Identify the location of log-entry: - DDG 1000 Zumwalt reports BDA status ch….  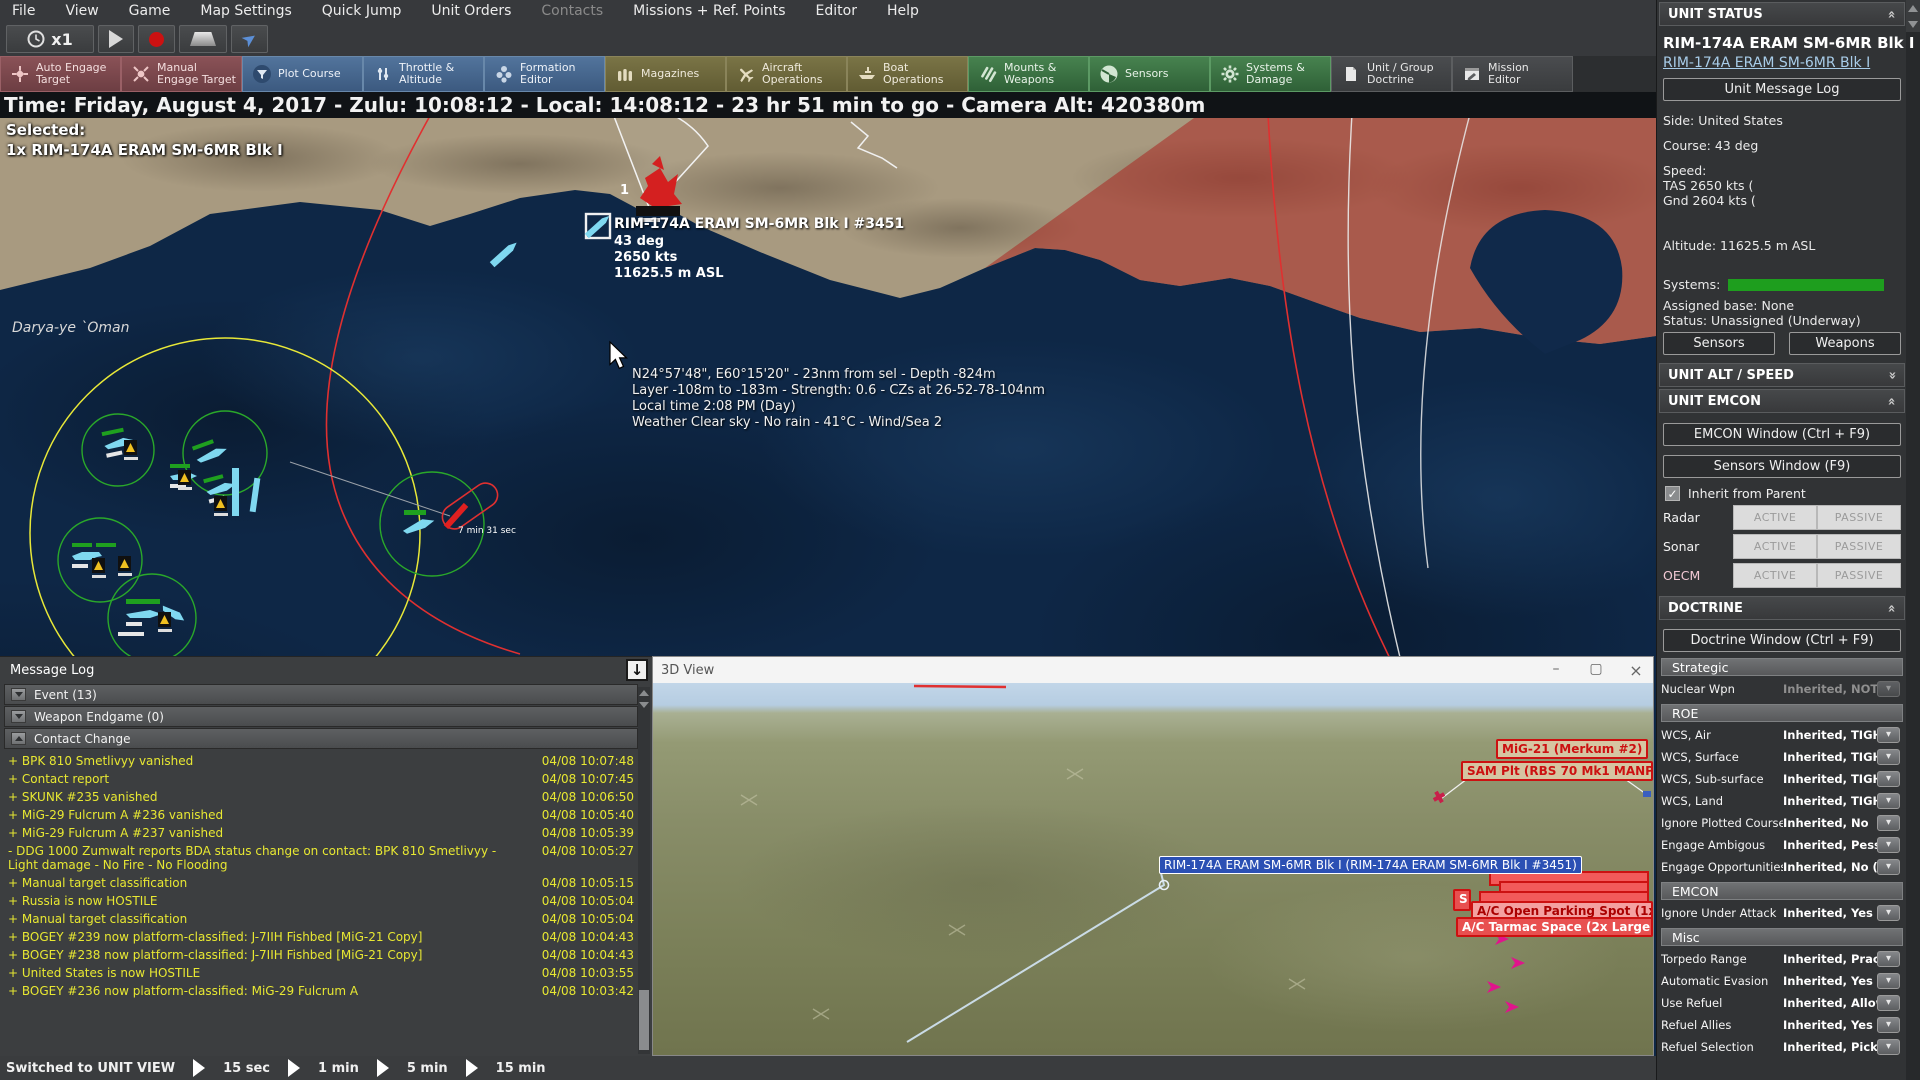
(320, 858).